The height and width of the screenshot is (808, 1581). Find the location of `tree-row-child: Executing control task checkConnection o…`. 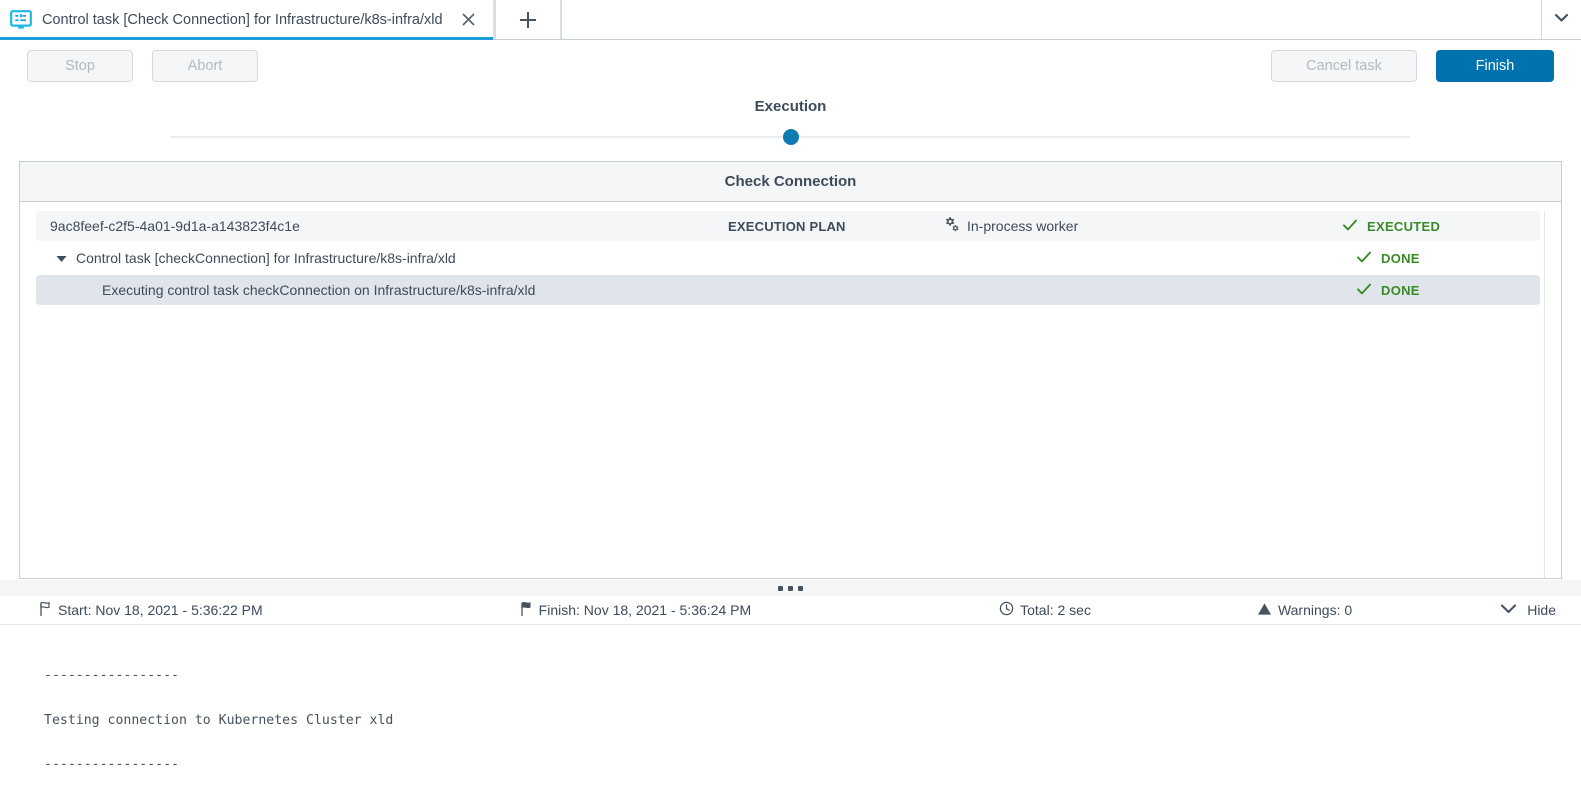

tree-row-child: Executing control task checkConnection o… is located at coordinates (788, 290).